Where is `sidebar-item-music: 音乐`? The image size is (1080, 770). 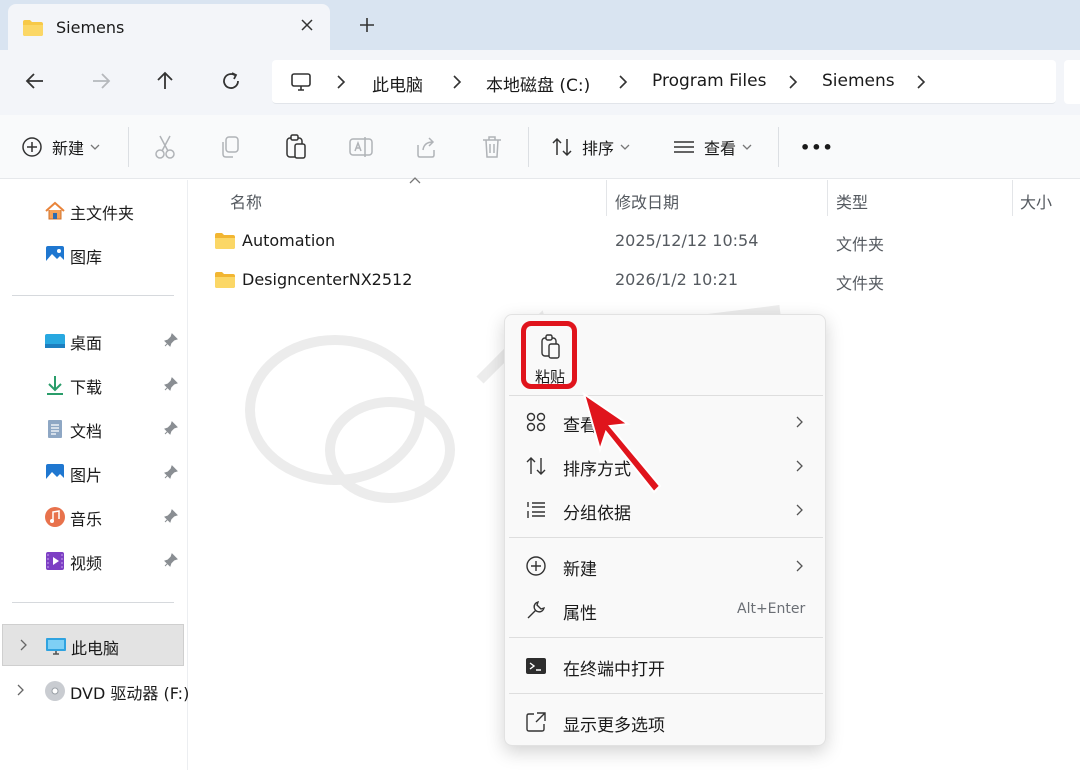 sidebar-item-music: 音乐 is located at coordinates (93, 516).